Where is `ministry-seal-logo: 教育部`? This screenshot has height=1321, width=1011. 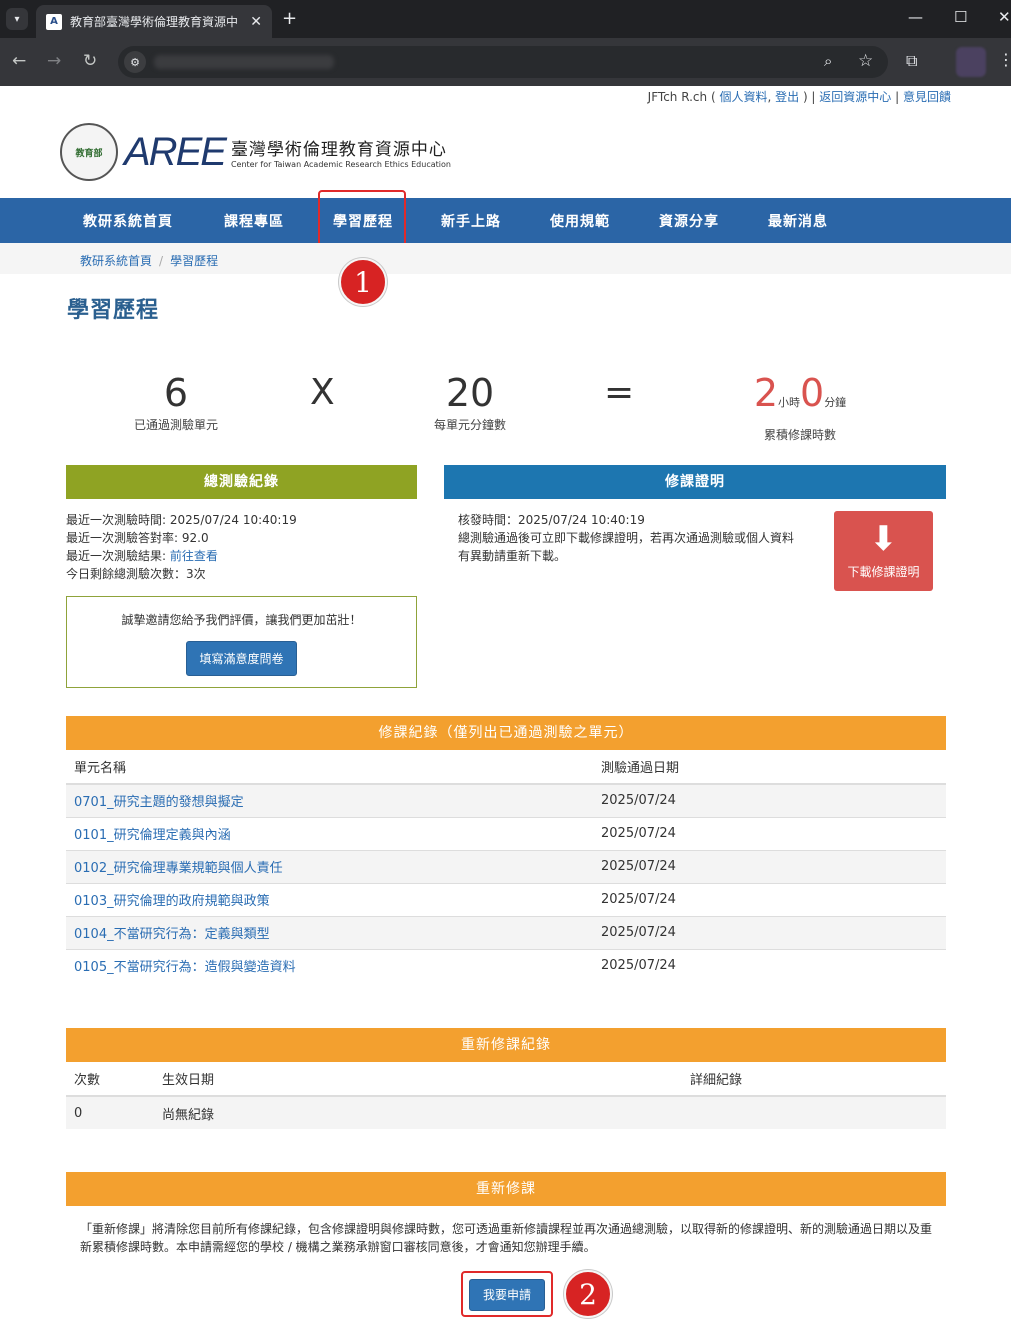
ministry-seal-logo: 教育部 is located at coordinates (89, 152).